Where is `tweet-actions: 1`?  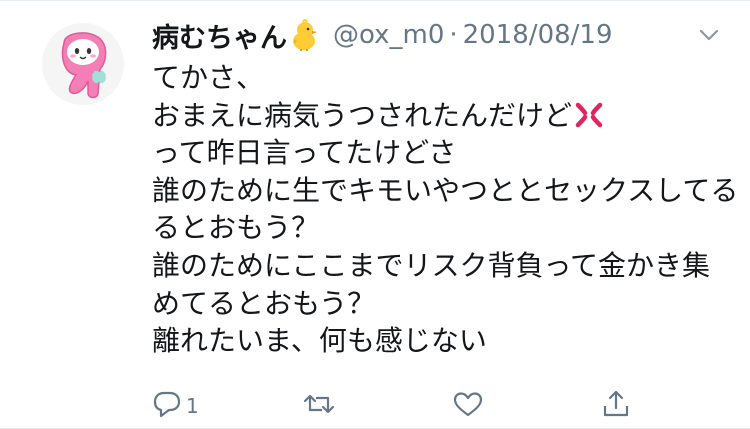 tweet-actions: 1 is located at coordinates (375, 406).